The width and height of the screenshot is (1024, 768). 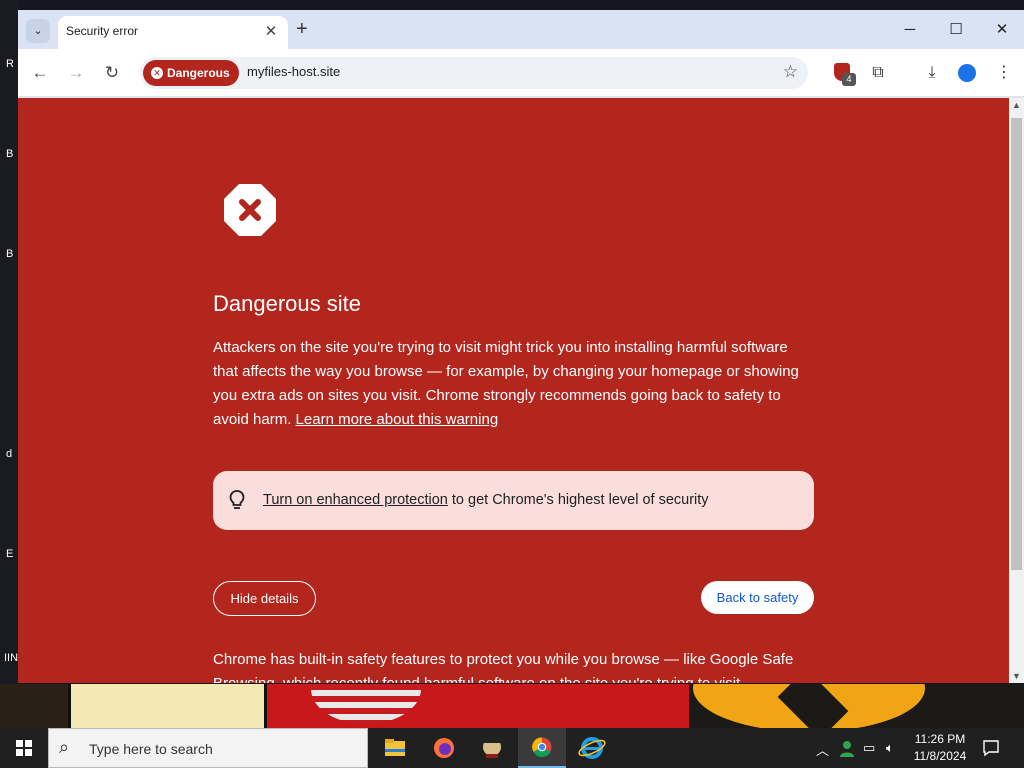 What do you see at coordinates (1001, 29) in the screenshot?
I see `close-window-button: ✕` at bounding box center [1001, 29].